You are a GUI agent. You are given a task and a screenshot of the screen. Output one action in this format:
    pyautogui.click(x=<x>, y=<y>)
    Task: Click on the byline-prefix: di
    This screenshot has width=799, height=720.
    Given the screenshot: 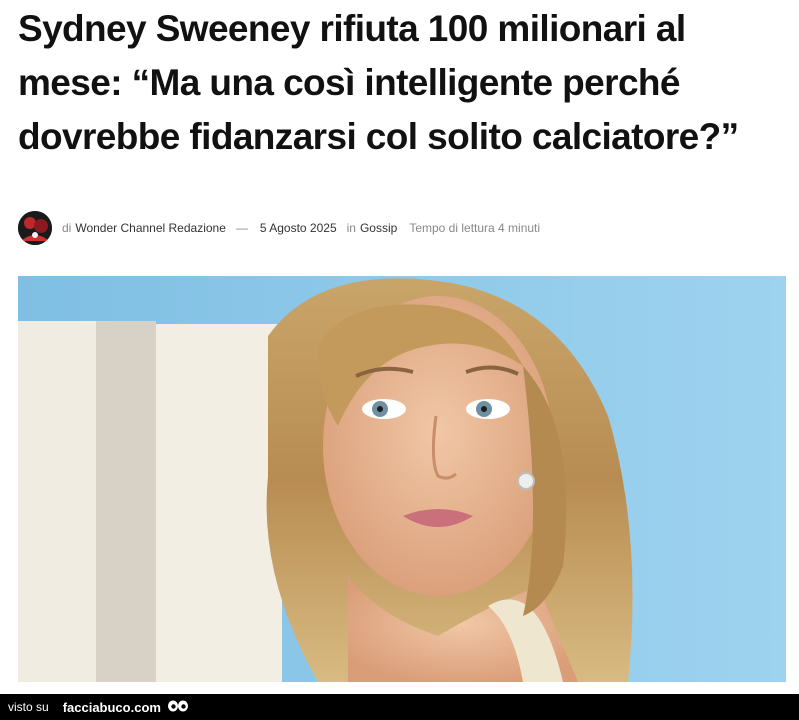 What is the action you would take?
    pyautogui.click(x=67, y=228)
    